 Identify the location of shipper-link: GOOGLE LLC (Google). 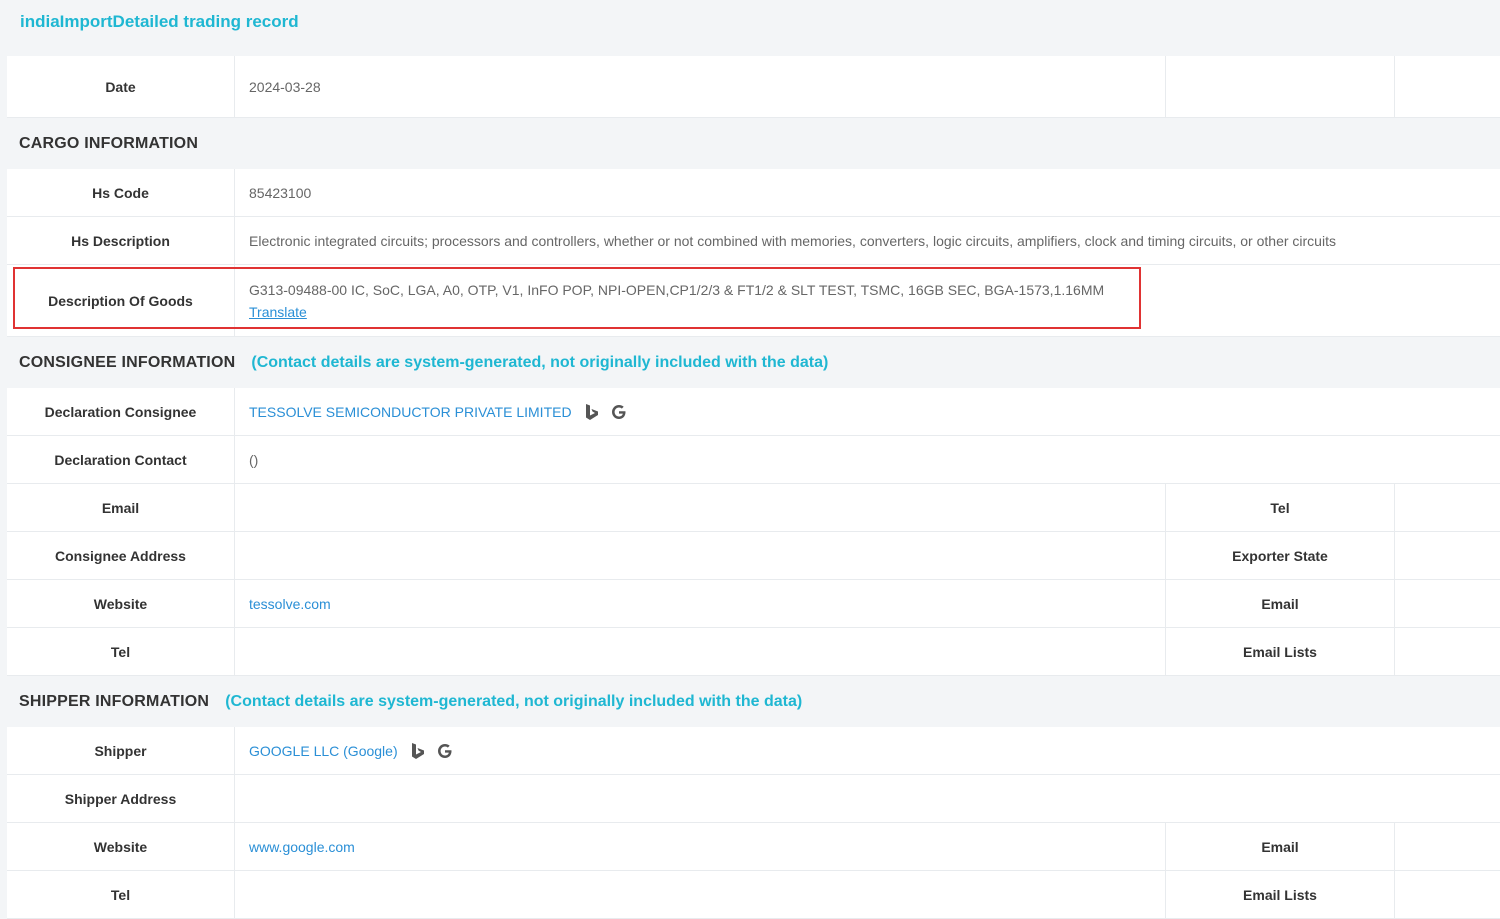
(323, 751).